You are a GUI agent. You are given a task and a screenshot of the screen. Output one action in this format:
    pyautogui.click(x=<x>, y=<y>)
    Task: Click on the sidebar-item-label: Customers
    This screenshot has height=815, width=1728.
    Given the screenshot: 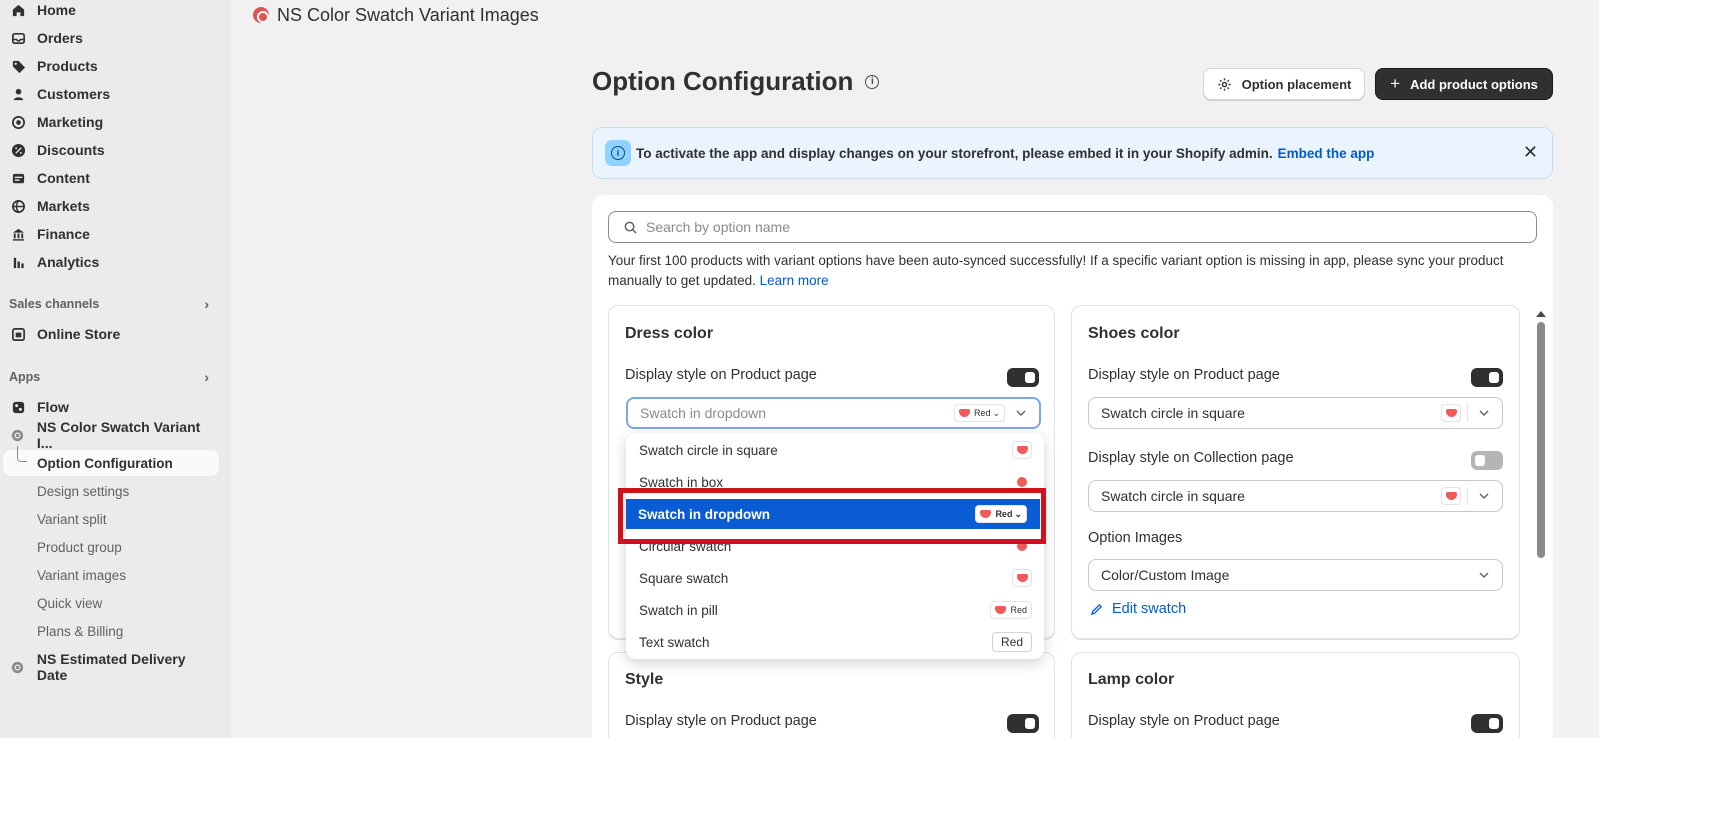 What is the action you would take?
    pyautogui.click(x=74, y=94)
    